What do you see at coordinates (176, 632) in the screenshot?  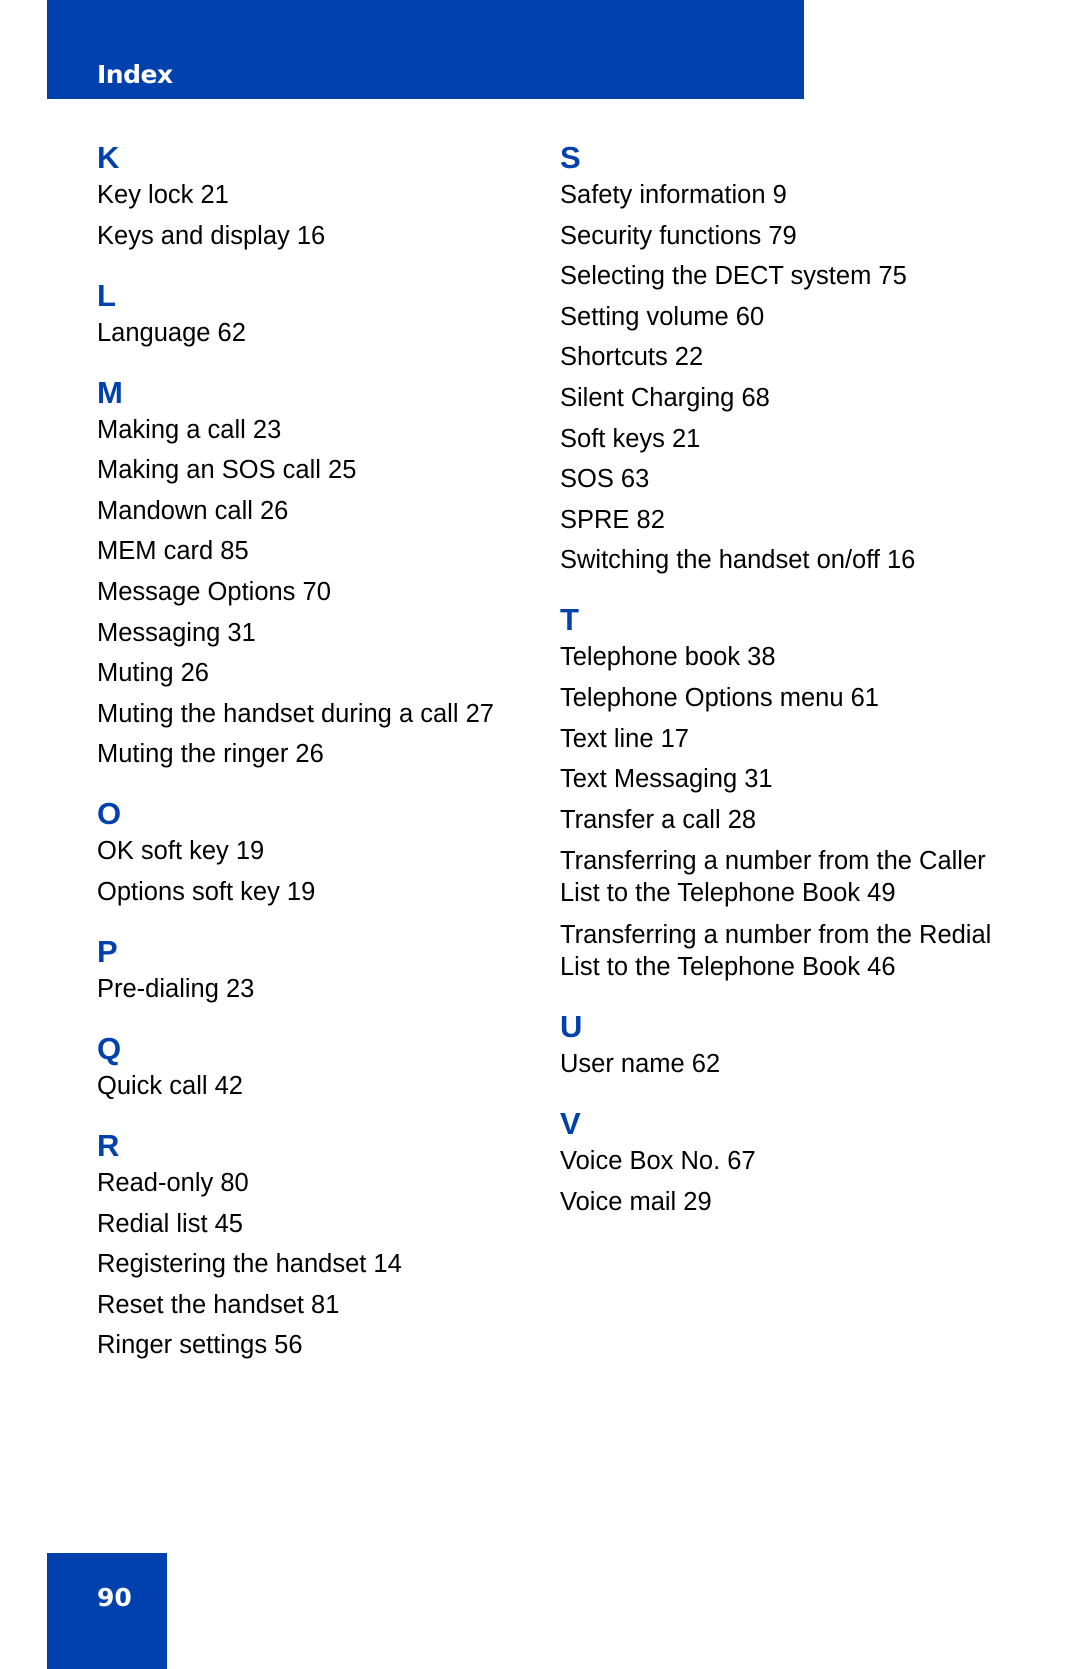 I see `index-entry: Messaging 31` at bounding box center [176, 632].